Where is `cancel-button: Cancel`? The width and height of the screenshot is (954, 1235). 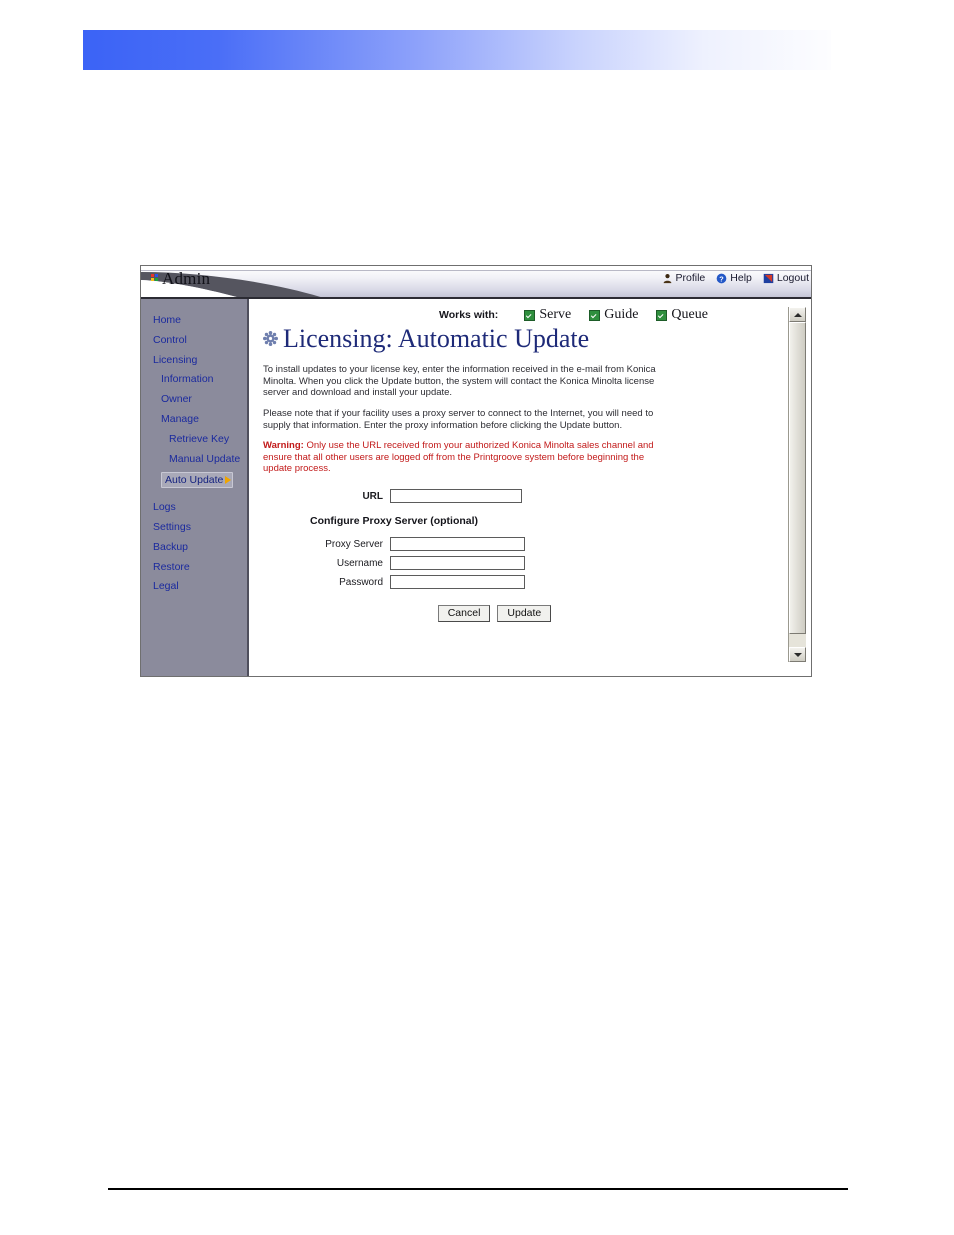
cancel-button: Cancel is located at coordinates (464, 614).